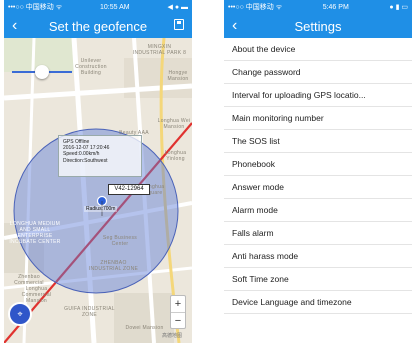 The height and width of the screenshot is (343, 412). I want to click on nav-bar: ‹ Set the geofence, so click(98, 26).